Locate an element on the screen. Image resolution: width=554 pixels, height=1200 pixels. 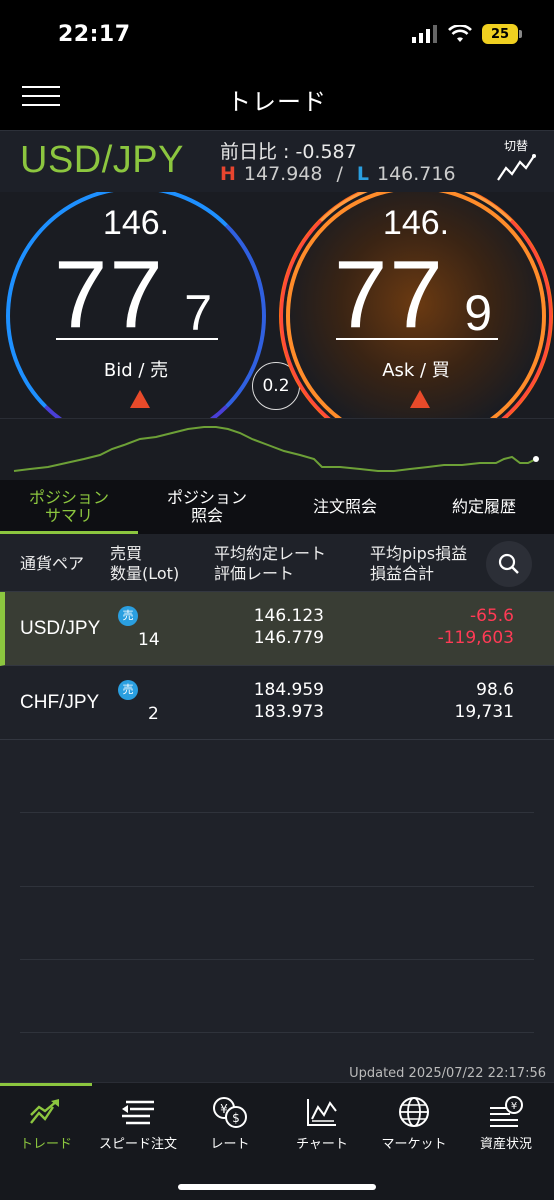
bottom-tab-chart: チャート is located at coordinates (322, 1123).